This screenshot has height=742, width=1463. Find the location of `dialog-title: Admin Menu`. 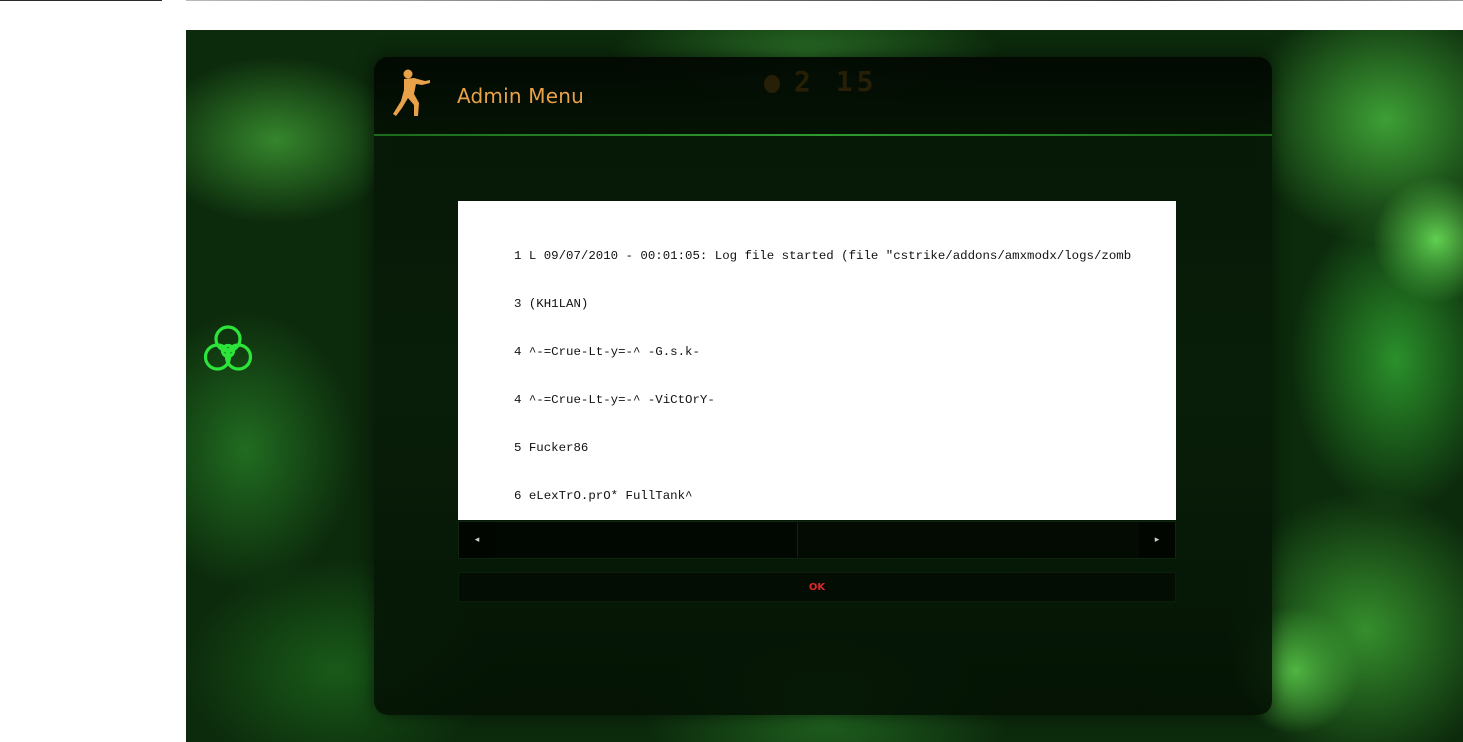

dialog-title: Admin Menu is located at coordinates (521, 96).